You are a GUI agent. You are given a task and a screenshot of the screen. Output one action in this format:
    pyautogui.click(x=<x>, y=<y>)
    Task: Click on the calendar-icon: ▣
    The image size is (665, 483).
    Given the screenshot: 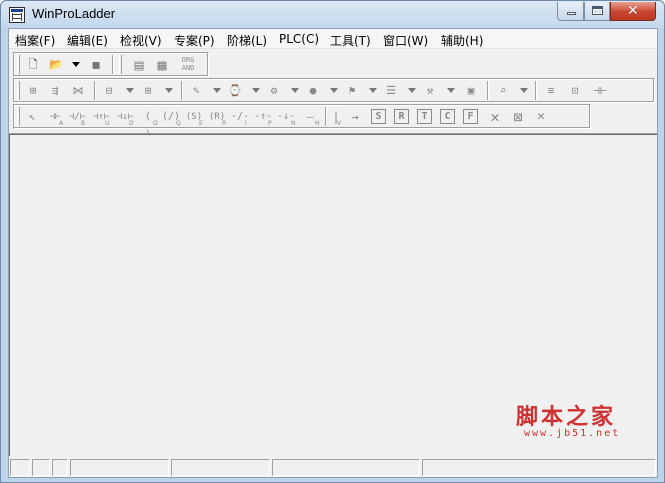 What is the action you would take?
    pyautogui.click(x=471, y=91)
    